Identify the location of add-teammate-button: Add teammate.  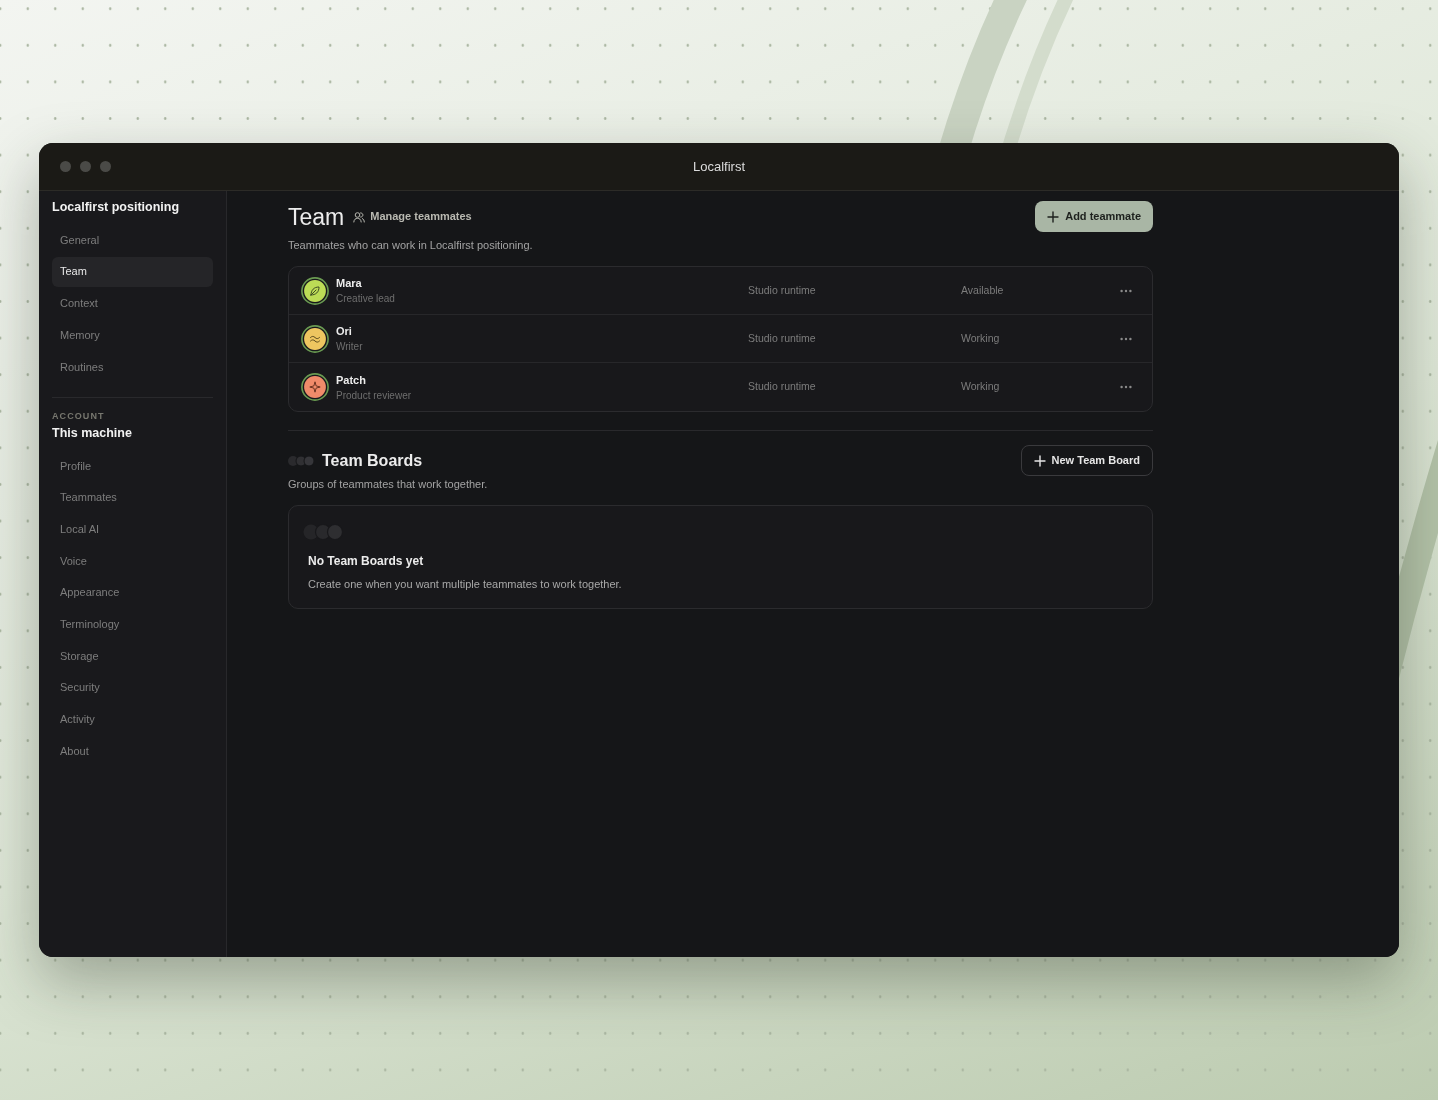
(1094, 216).